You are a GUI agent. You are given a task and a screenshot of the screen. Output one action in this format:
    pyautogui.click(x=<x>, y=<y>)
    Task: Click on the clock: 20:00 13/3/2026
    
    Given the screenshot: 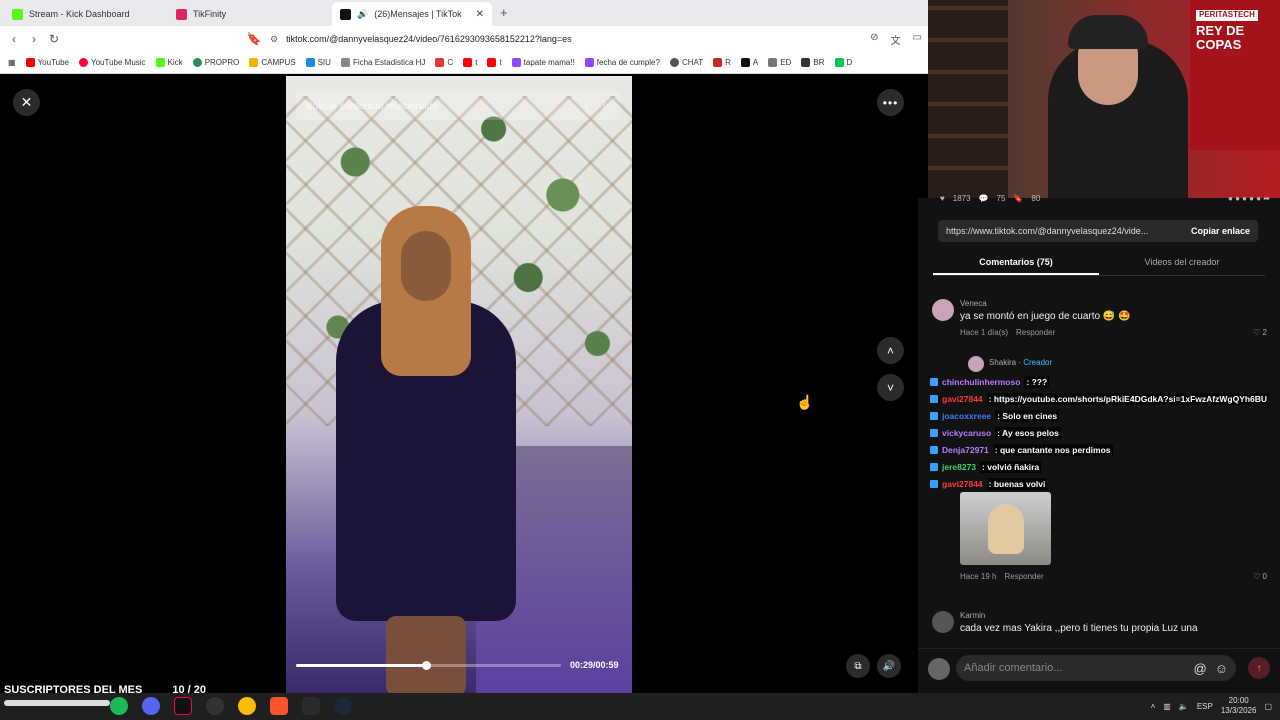 What is the action you would take?
    pyautogui.click(x=1239, y=706)
    